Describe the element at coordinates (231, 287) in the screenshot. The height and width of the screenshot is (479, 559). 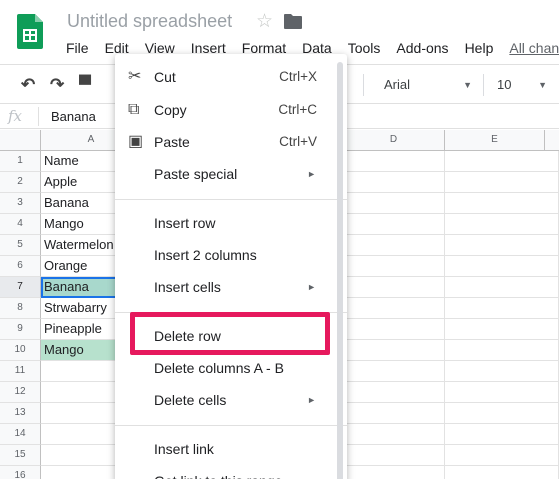
I see `menu-item-insert-cells: Insert cells ►` at that location.